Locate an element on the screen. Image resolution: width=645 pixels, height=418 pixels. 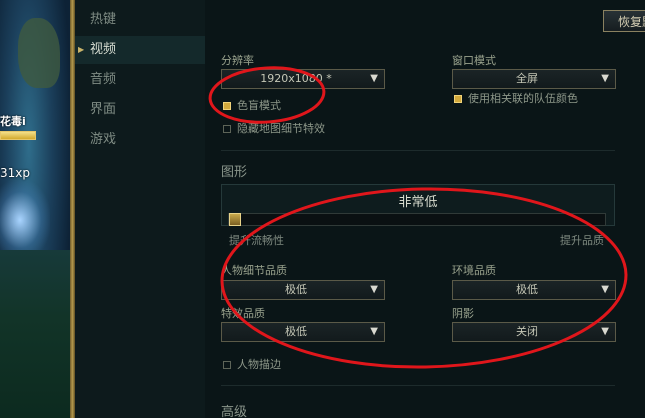
team-color-checkbox-row: 使用相关联的队伍颜色 is located at coordinates (516, 98).